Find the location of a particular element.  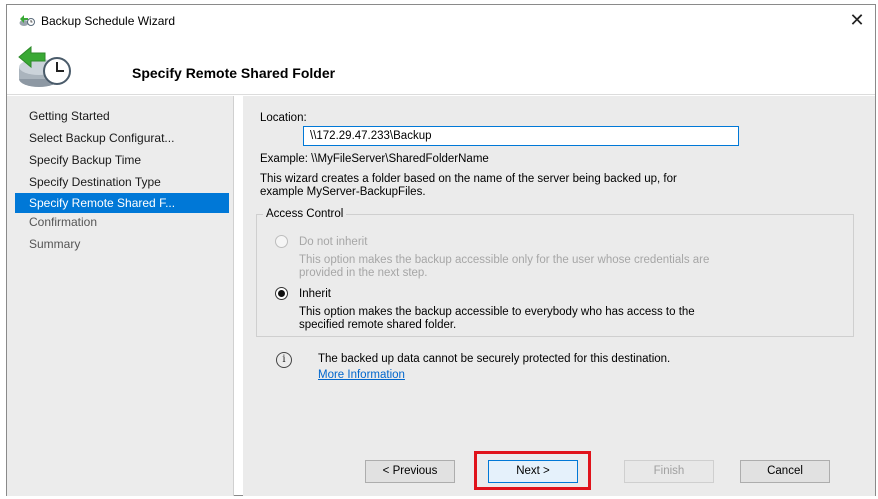

description-line-2: example MyServer-BackupFiles. is located at coordinates (343, 192).